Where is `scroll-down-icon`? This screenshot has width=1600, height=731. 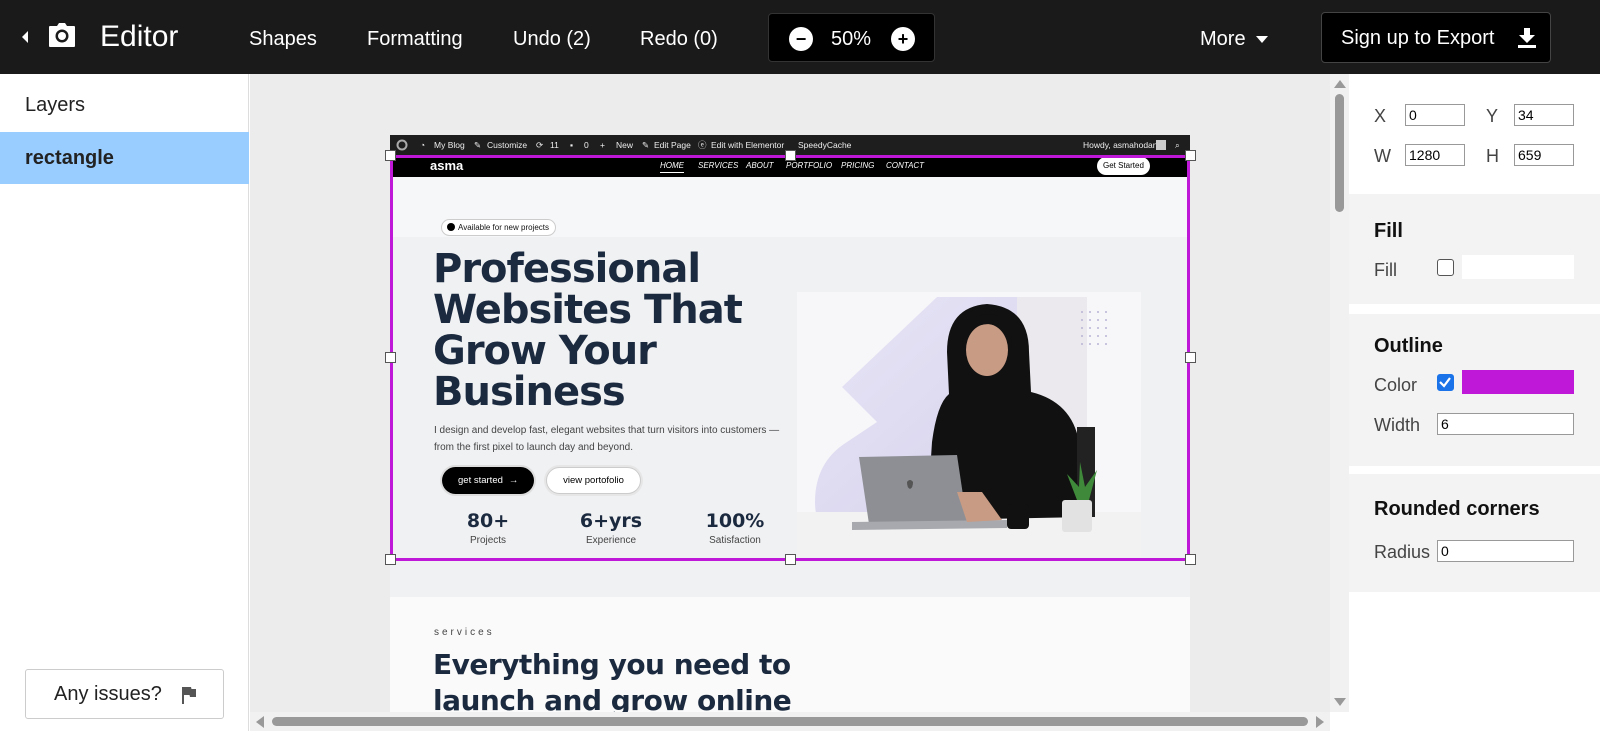 scroll-down-icon is located at coordinates (1340, 702).